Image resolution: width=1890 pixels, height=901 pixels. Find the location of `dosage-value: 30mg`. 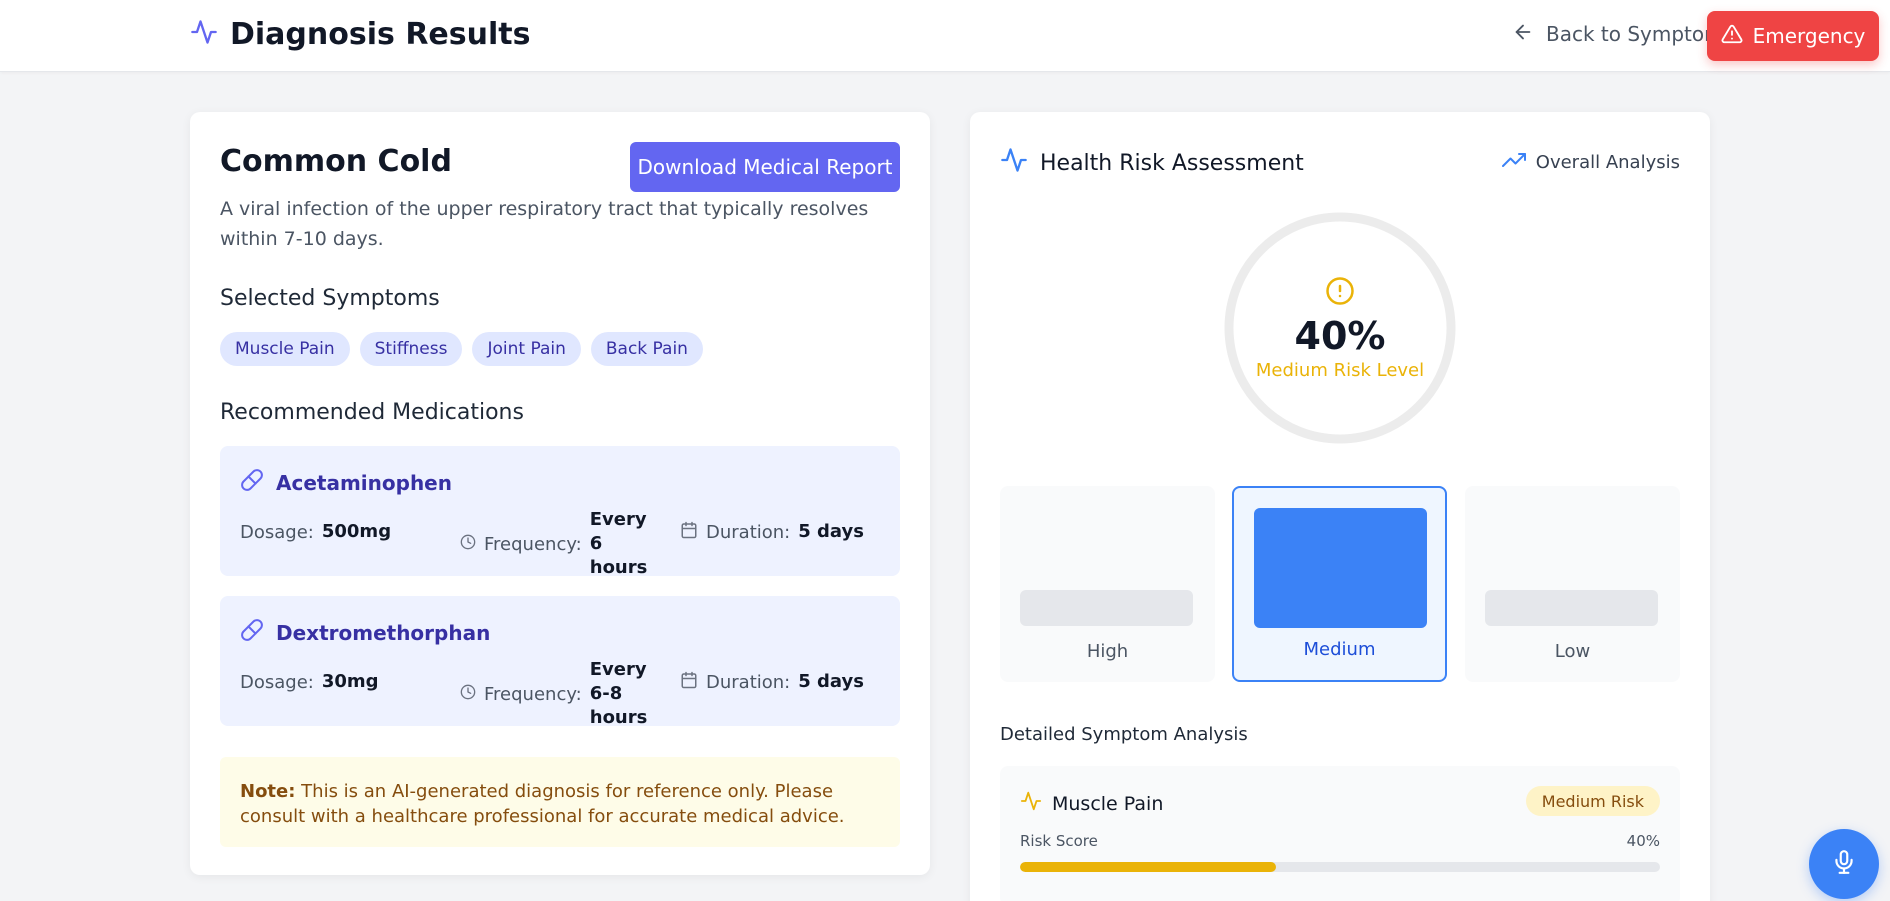

dosage-value: 30mg is located at coordinates (350, 681).